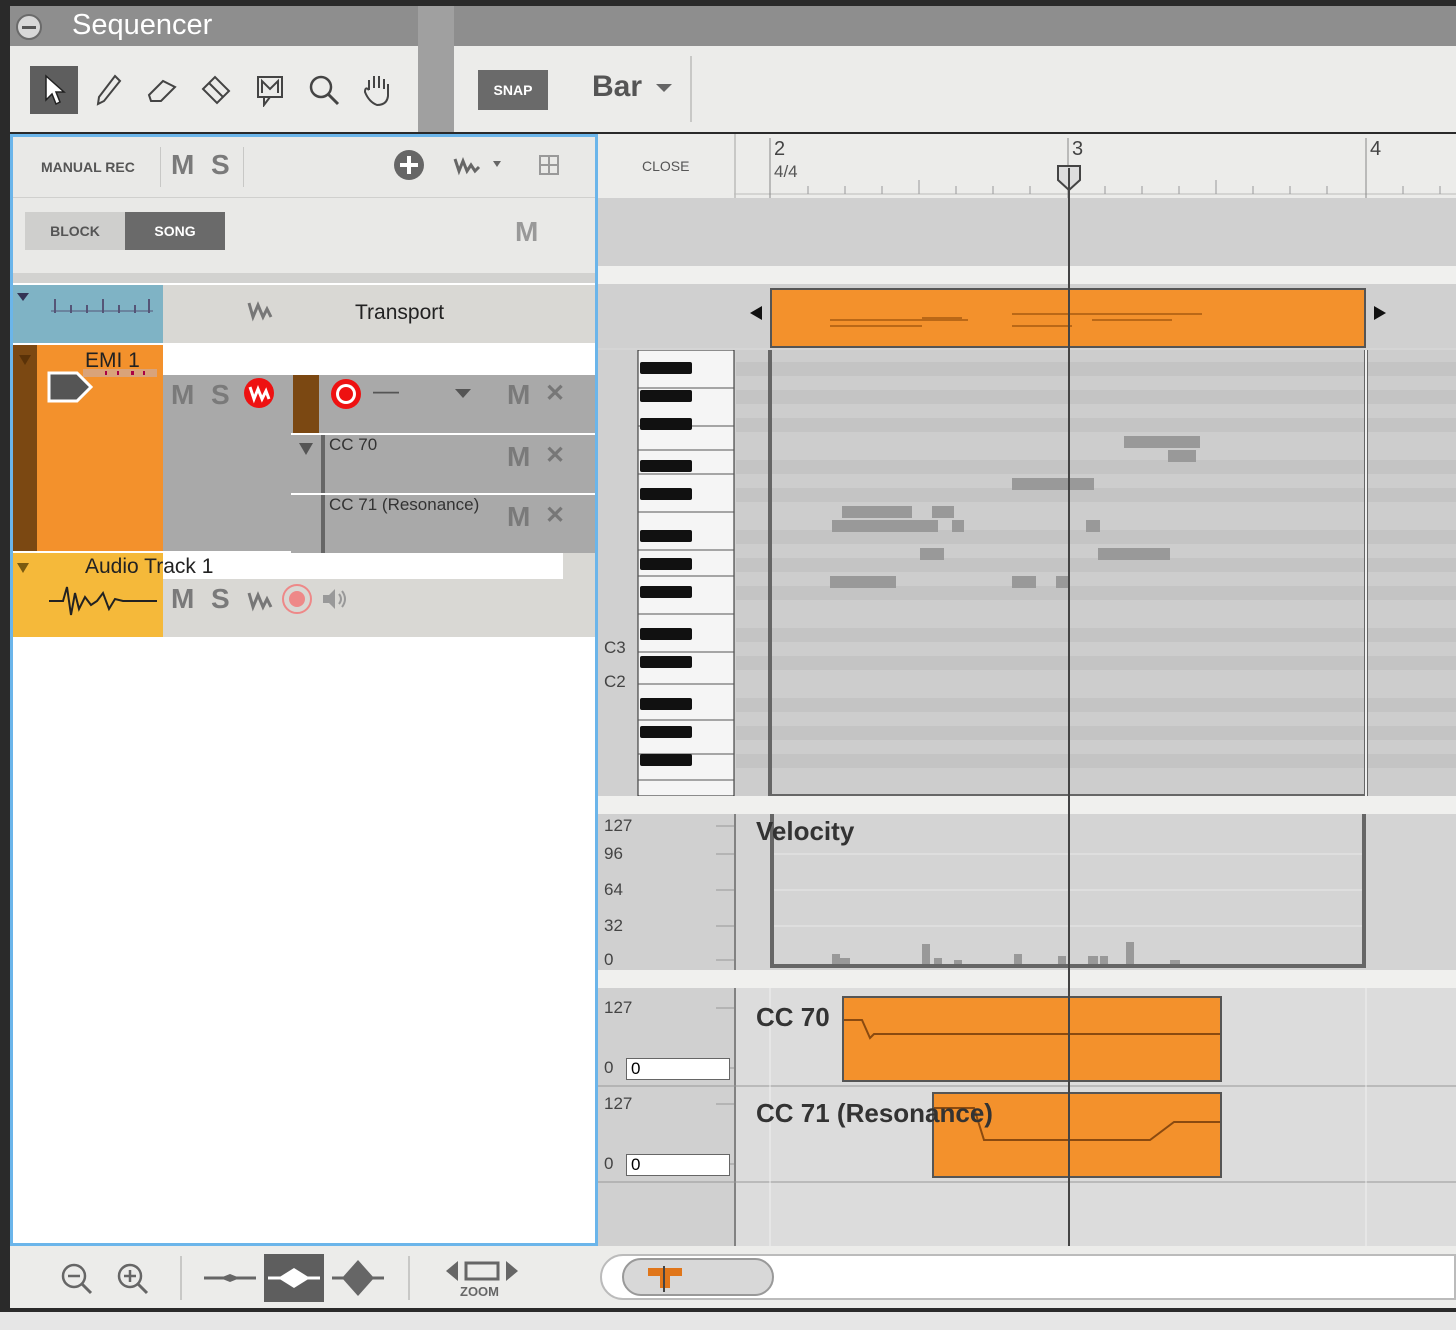 The image size is (1456, 1330). What do you see at coordinates (88, 314) in the screenshot?
I see `transport-thumbnail` at bounding box center [88, 314].